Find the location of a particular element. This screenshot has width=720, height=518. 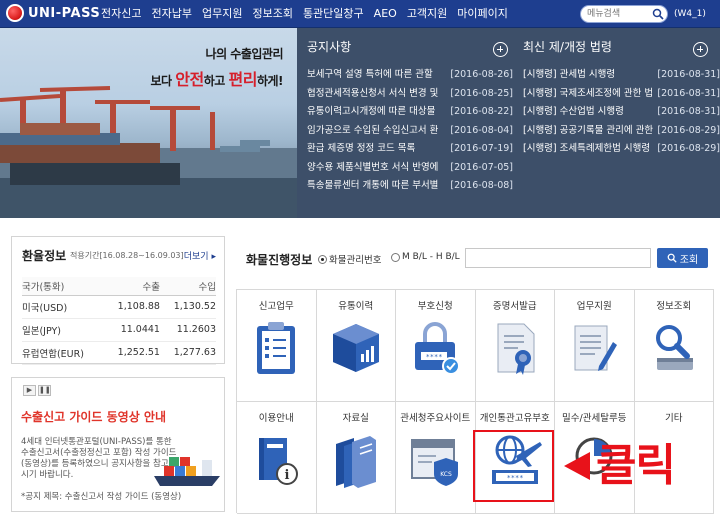

notice-item: 보세구역 설영 특허에 따른 관할 [2016-08-26] is located at coordinates (410, 75).